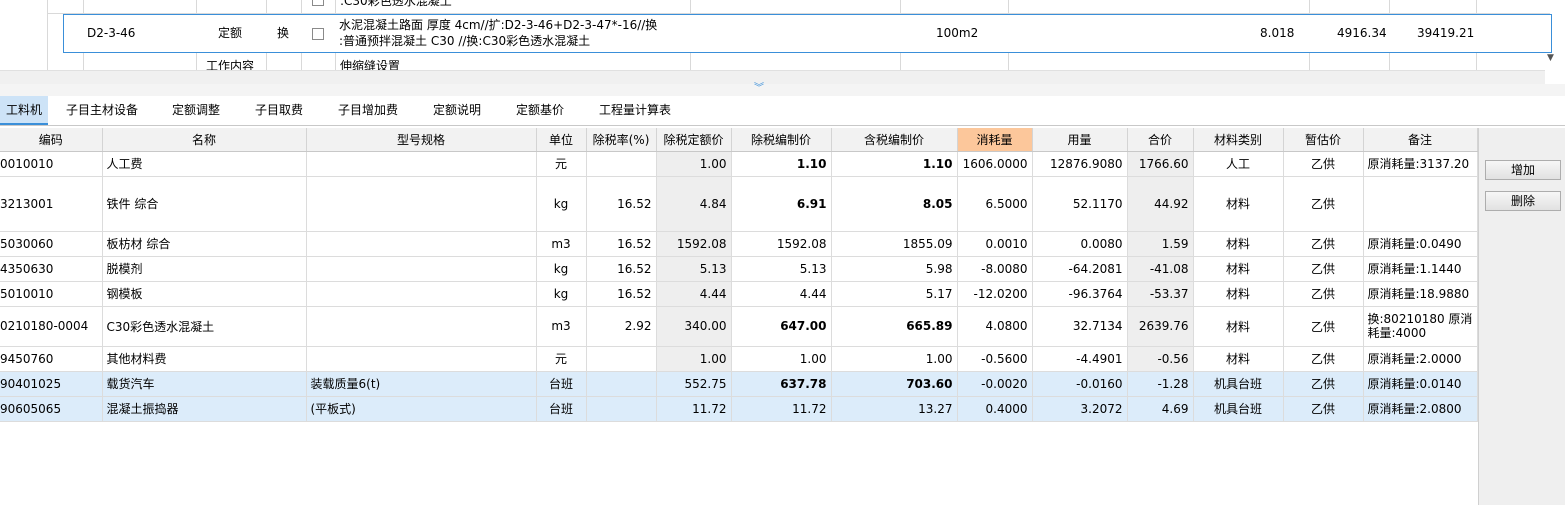  I want to click on col-header-usage: 用量, so click(1080, 140).